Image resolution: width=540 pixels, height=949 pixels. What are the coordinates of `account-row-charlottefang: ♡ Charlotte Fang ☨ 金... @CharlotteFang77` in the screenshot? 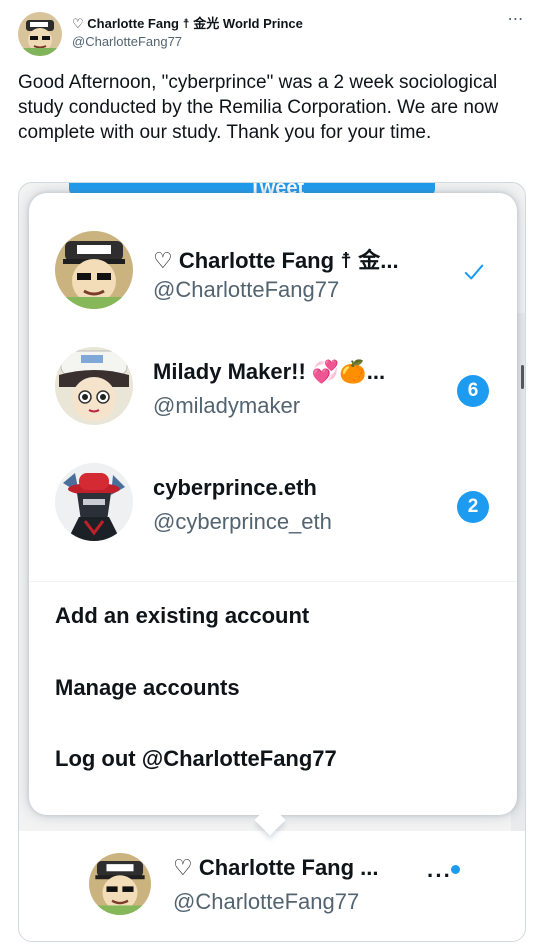 It's located at (273, 251).